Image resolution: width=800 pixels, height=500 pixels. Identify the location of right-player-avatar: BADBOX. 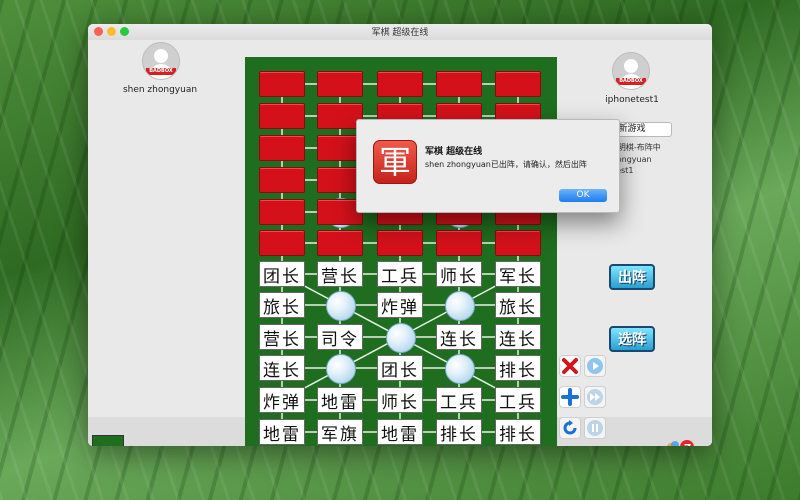
(631, 71).